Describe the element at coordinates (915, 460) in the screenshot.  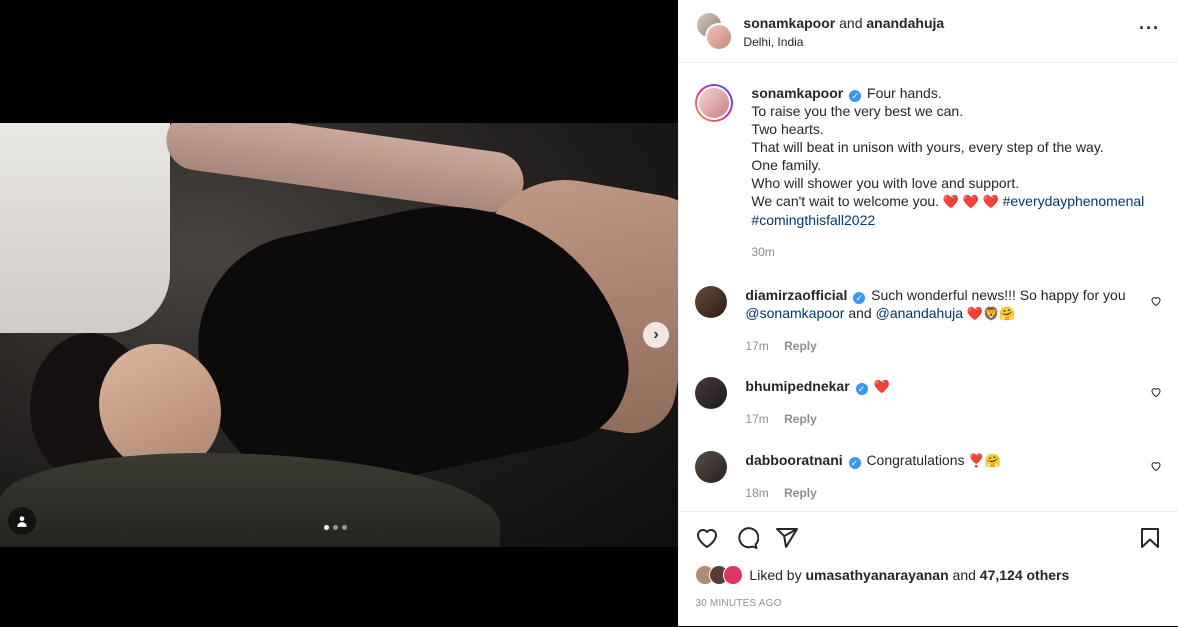
I see `comment-text: Congratulations` at that location.